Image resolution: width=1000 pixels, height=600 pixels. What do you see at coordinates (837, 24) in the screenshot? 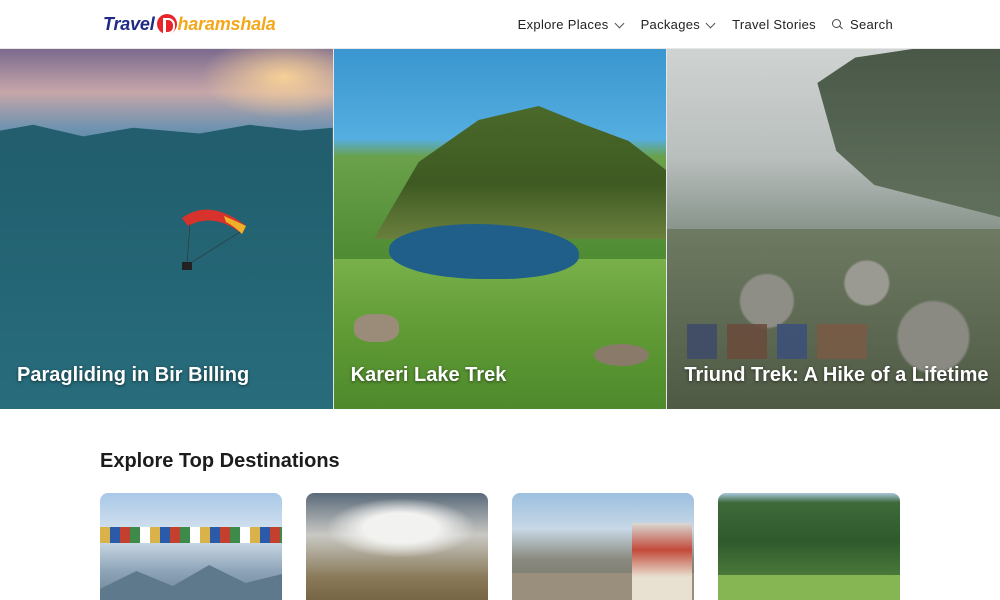
I see `search-icon` at bounding box center [837, 24].